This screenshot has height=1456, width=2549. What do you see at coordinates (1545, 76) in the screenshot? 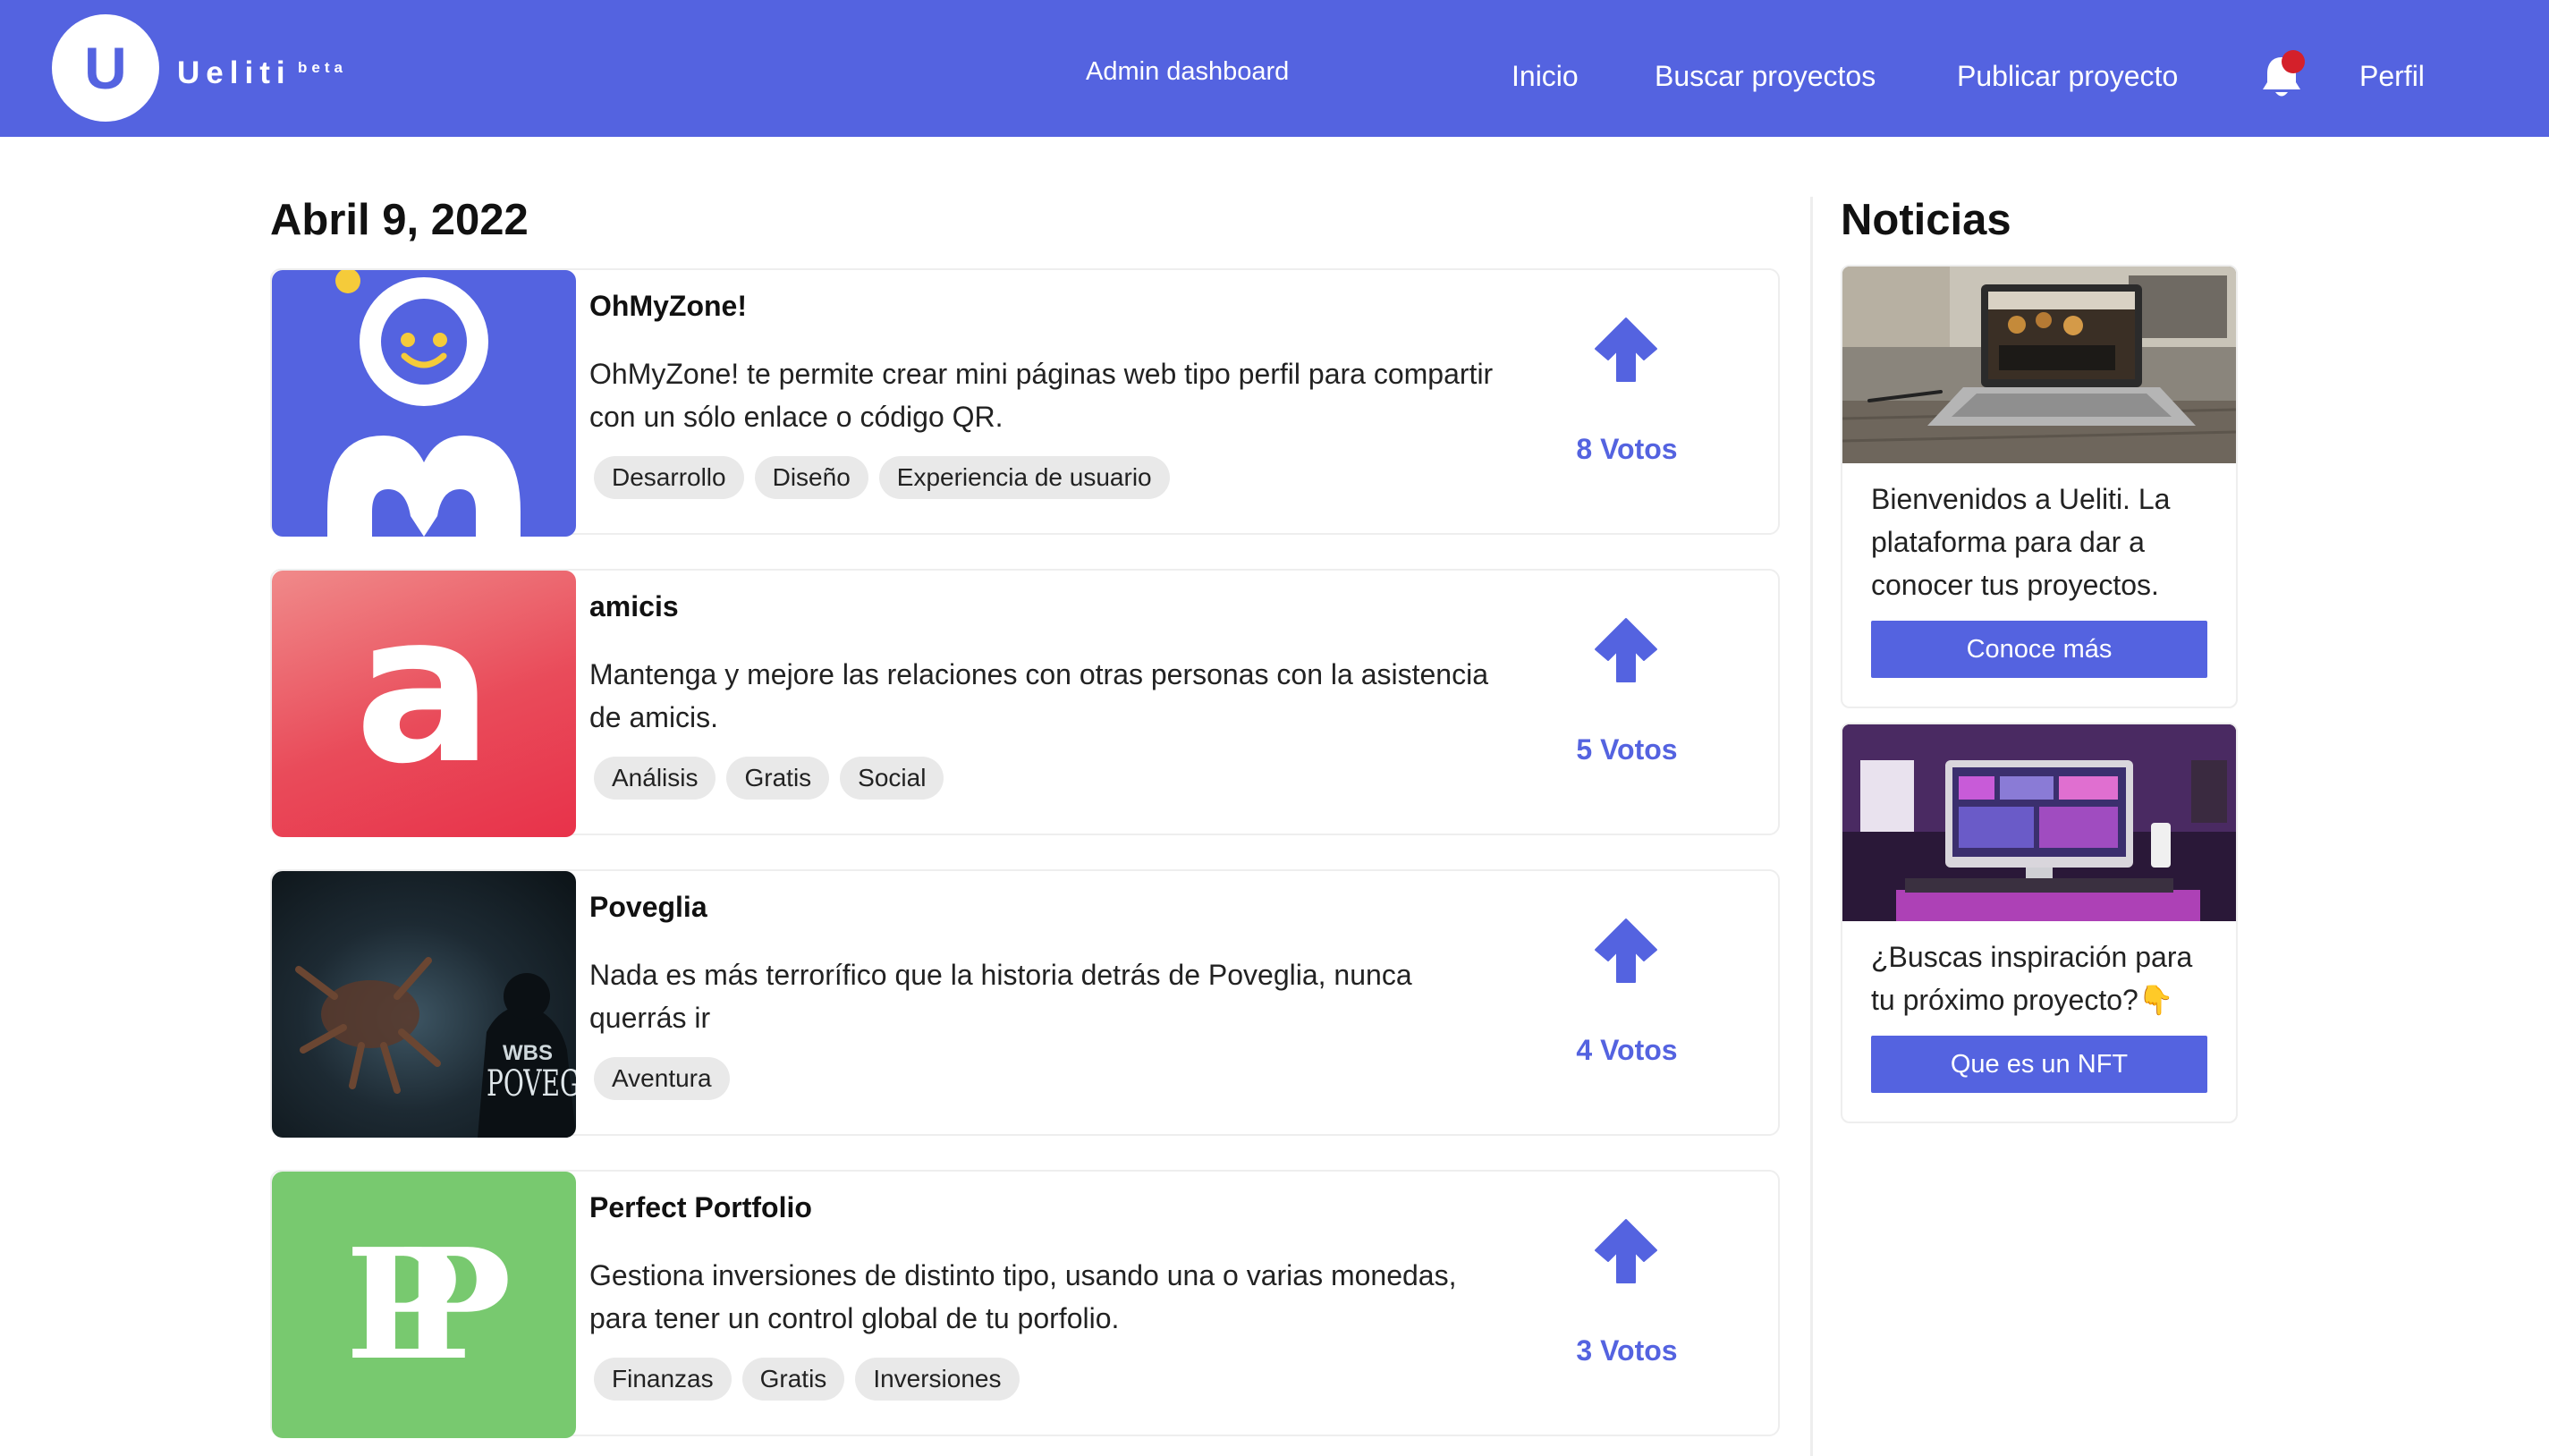
I see `nav-inicio: Inicio` at bounding box center [1545, 76].